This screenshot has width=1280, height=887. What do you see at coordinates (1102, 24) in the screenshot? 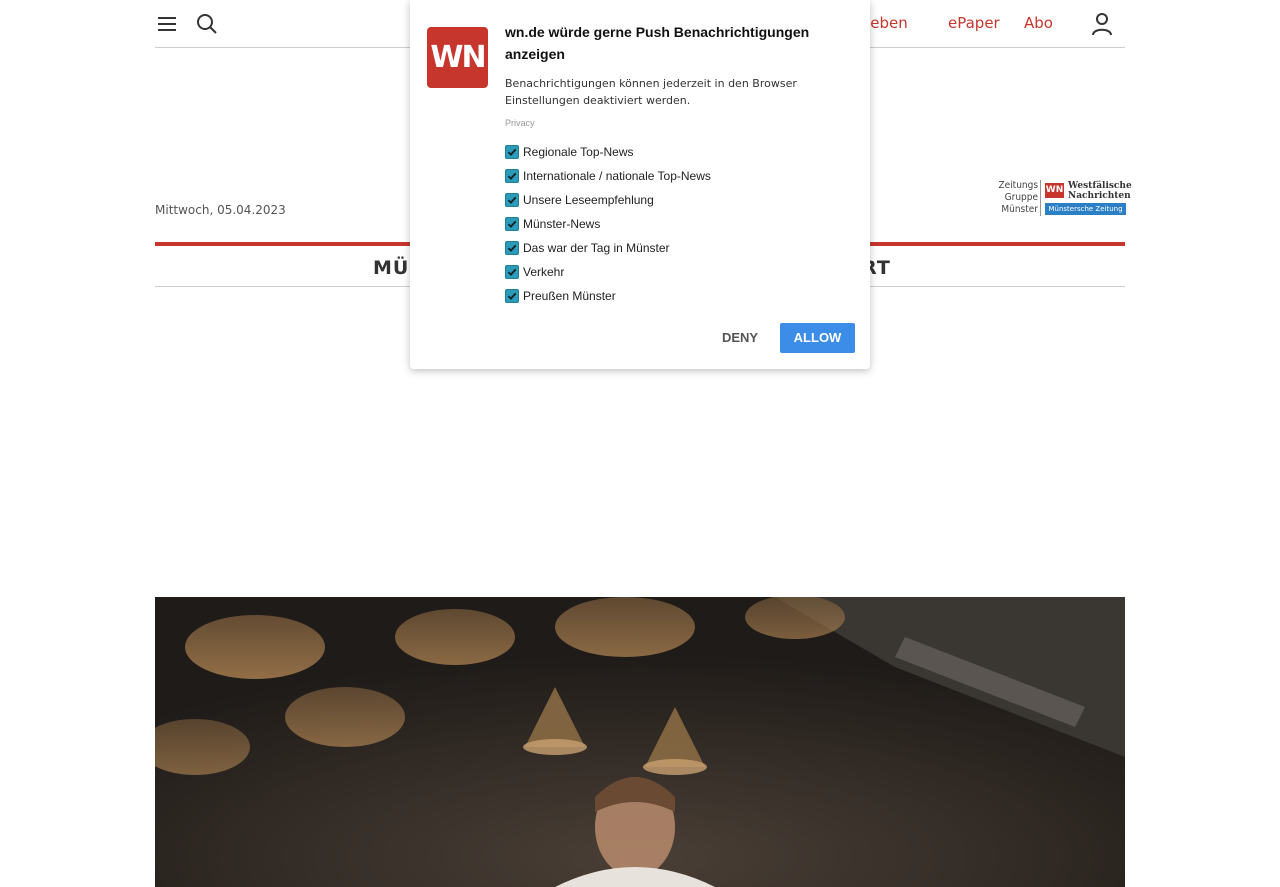
I see `user-icon` at bounding box center [1102, 24].